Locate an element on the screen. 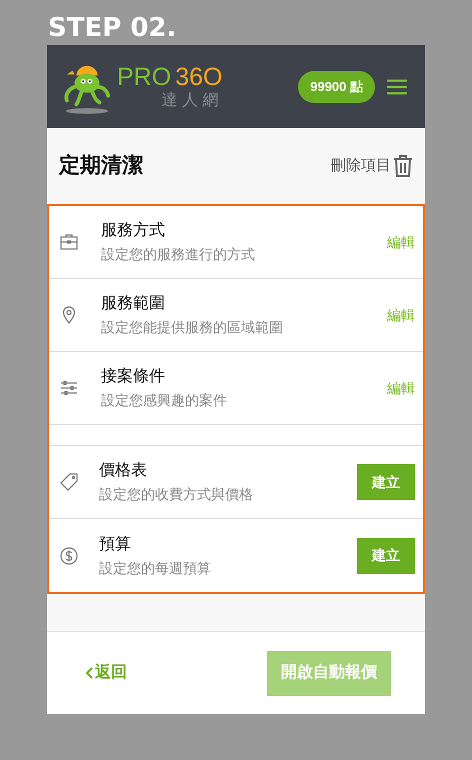 The height and width of the screenshot is (760, 472). menu-icon is located at coordinates (397, 87).